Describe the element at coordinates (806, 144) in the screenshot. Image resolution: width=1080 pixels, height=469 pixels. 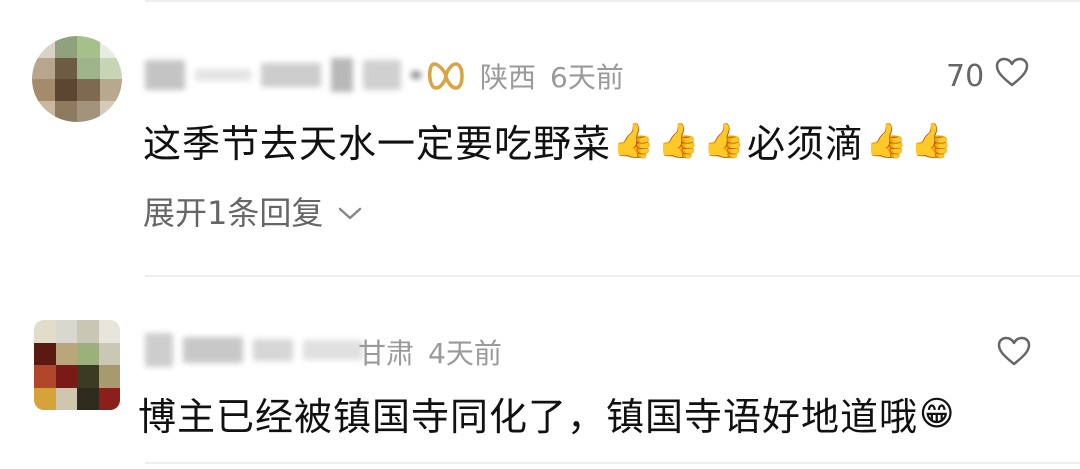
I see `comment-body-tail: 必须滴` at that location.